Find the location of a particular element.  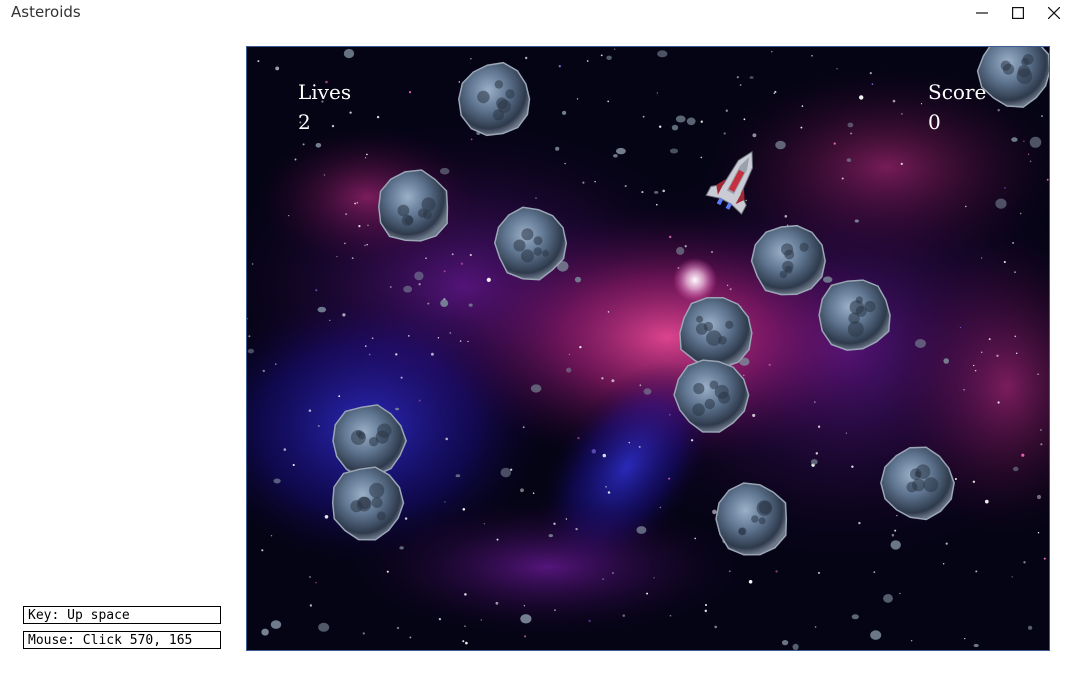

window-title: Asteroids is located at coordinates (46, 12).